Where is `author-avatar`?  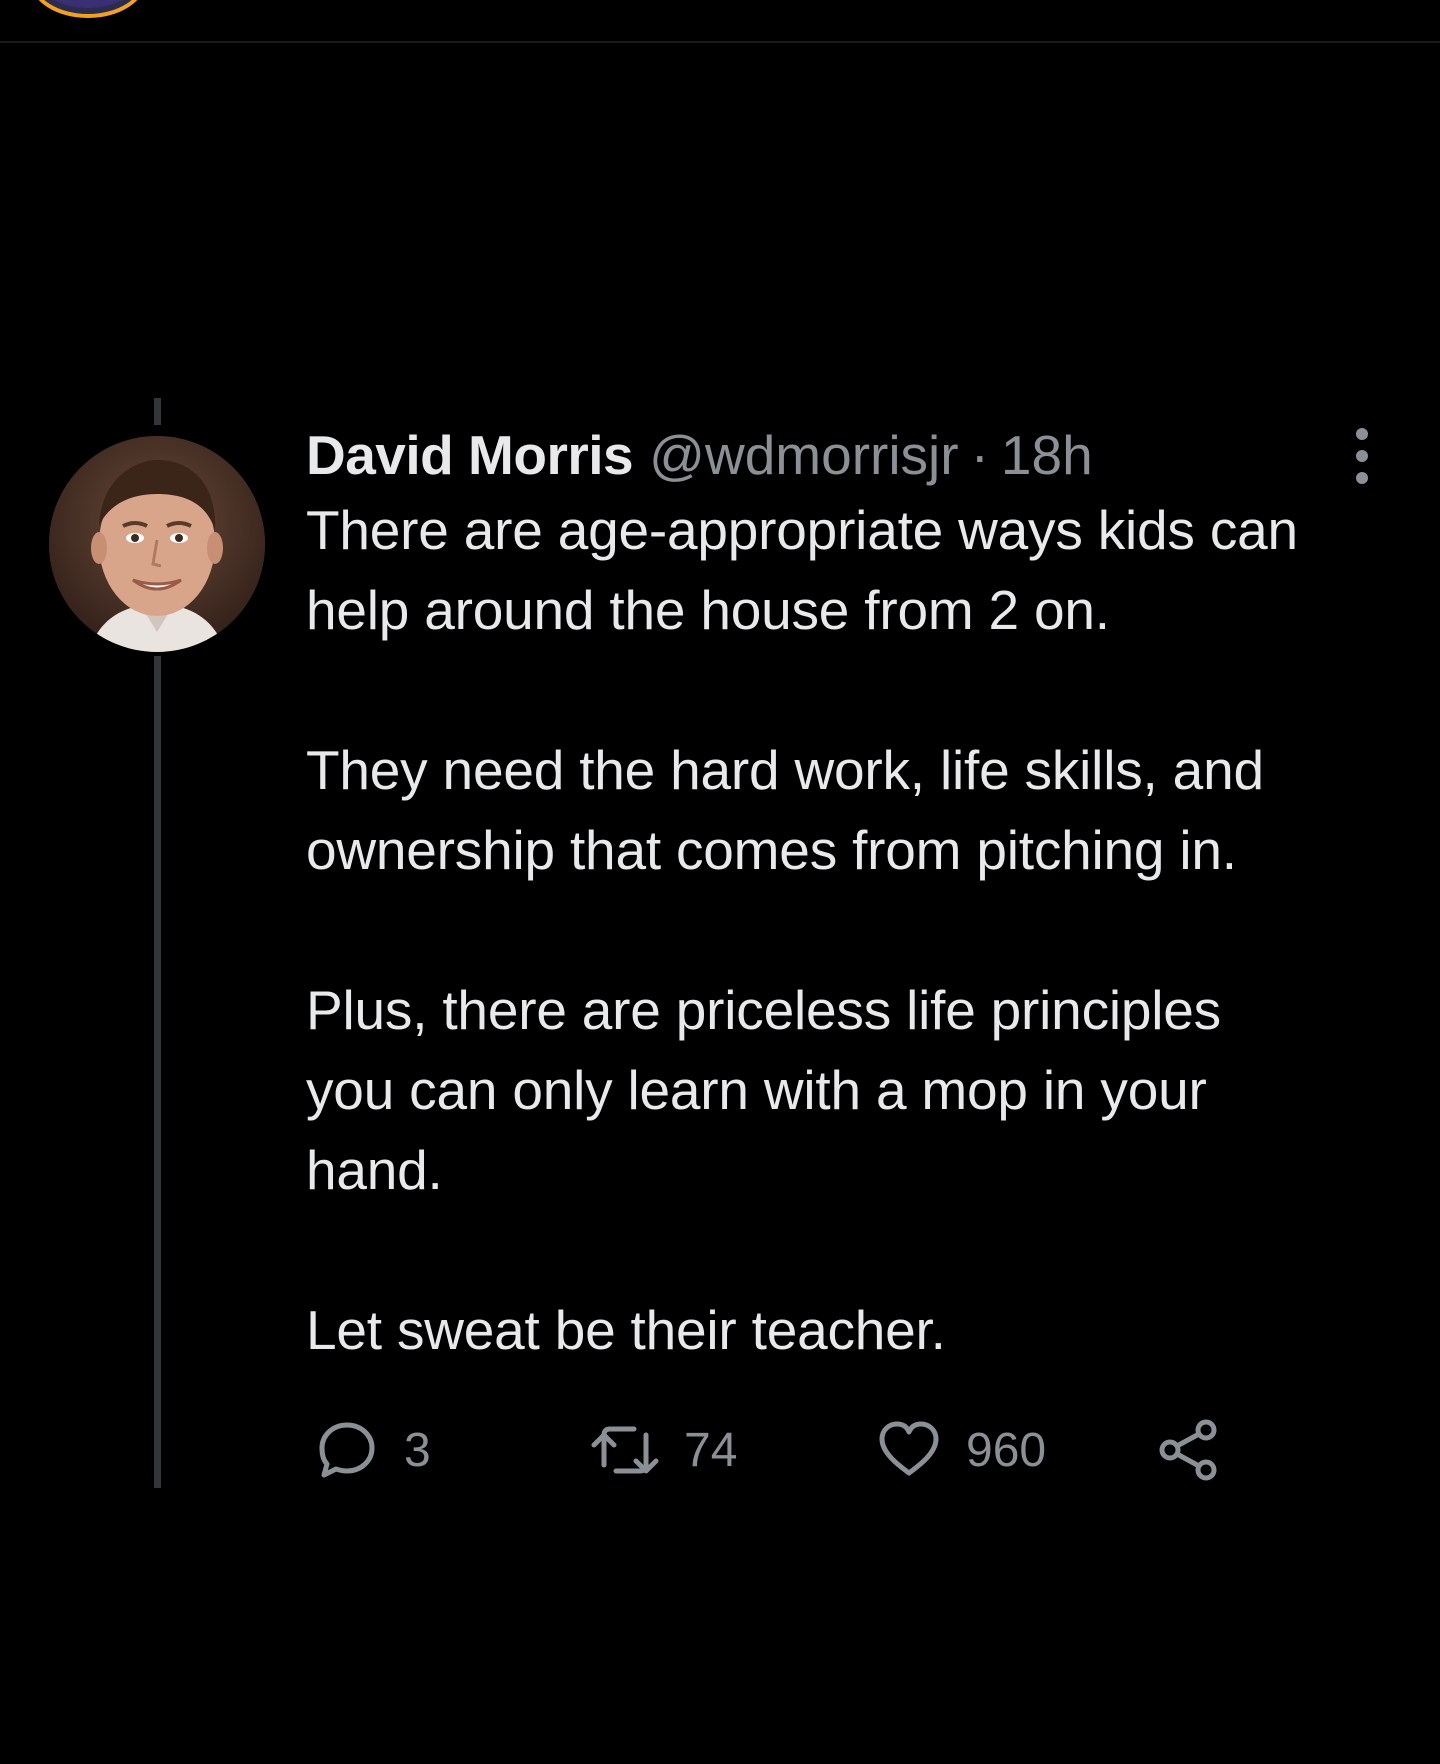 author-avatar is located at coordinates (157, 544).